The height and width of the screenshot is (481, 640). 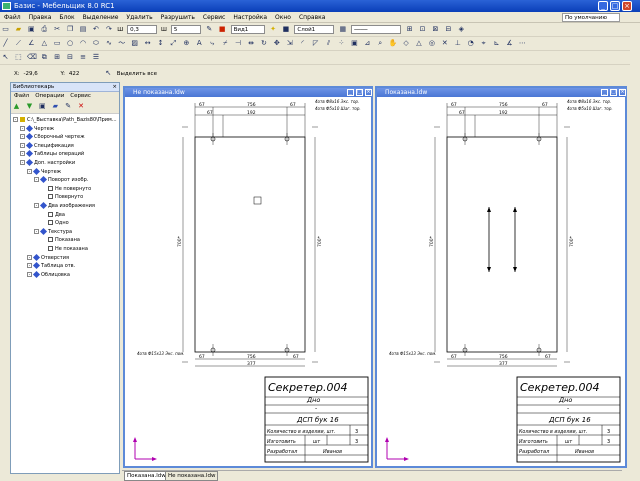 I want to click on snap-near-icon: ⌖, so click(x=483, y=43).